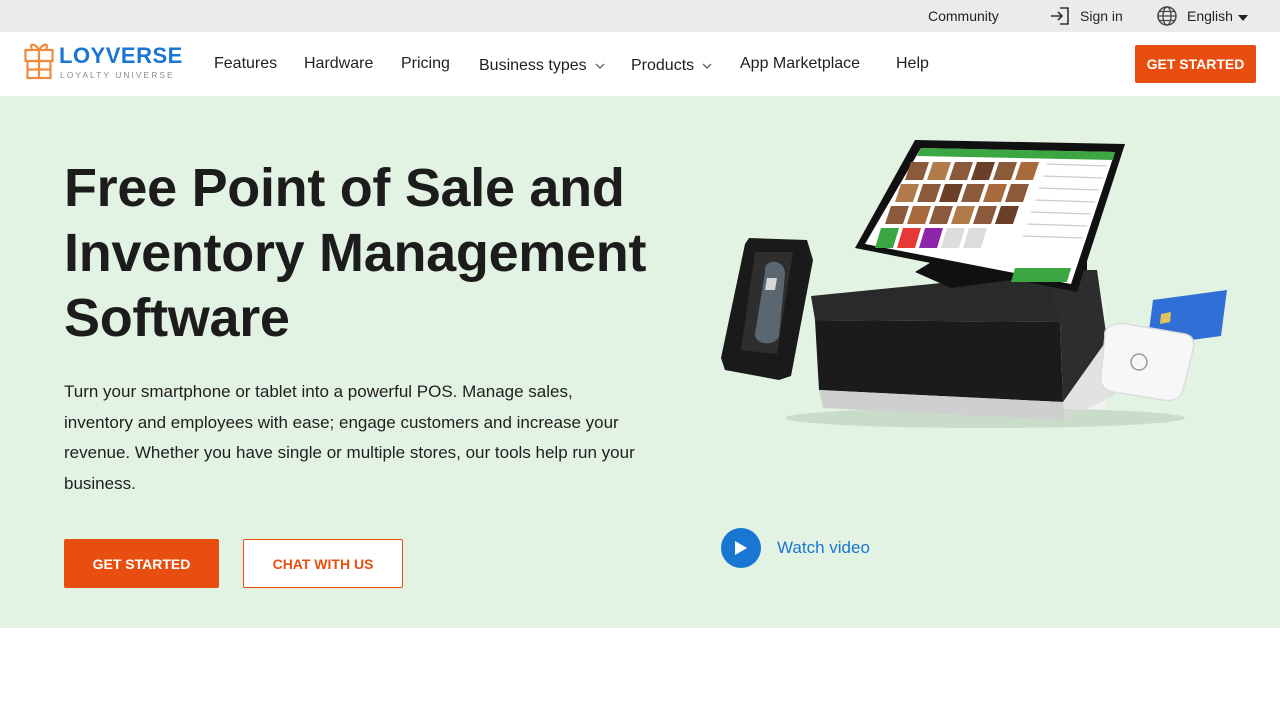 This screenshot has width=1280, height=720. What do you see at coordinates (344, 188) in the screenshot?
I see `hero-title-line-1: Free Point of Sale and` at bounding box center [344, 188].